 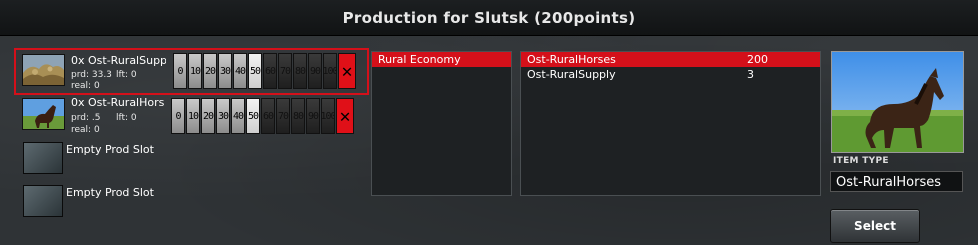 I want to click on category-label: Rural Economy, so click(x=419, y=59).